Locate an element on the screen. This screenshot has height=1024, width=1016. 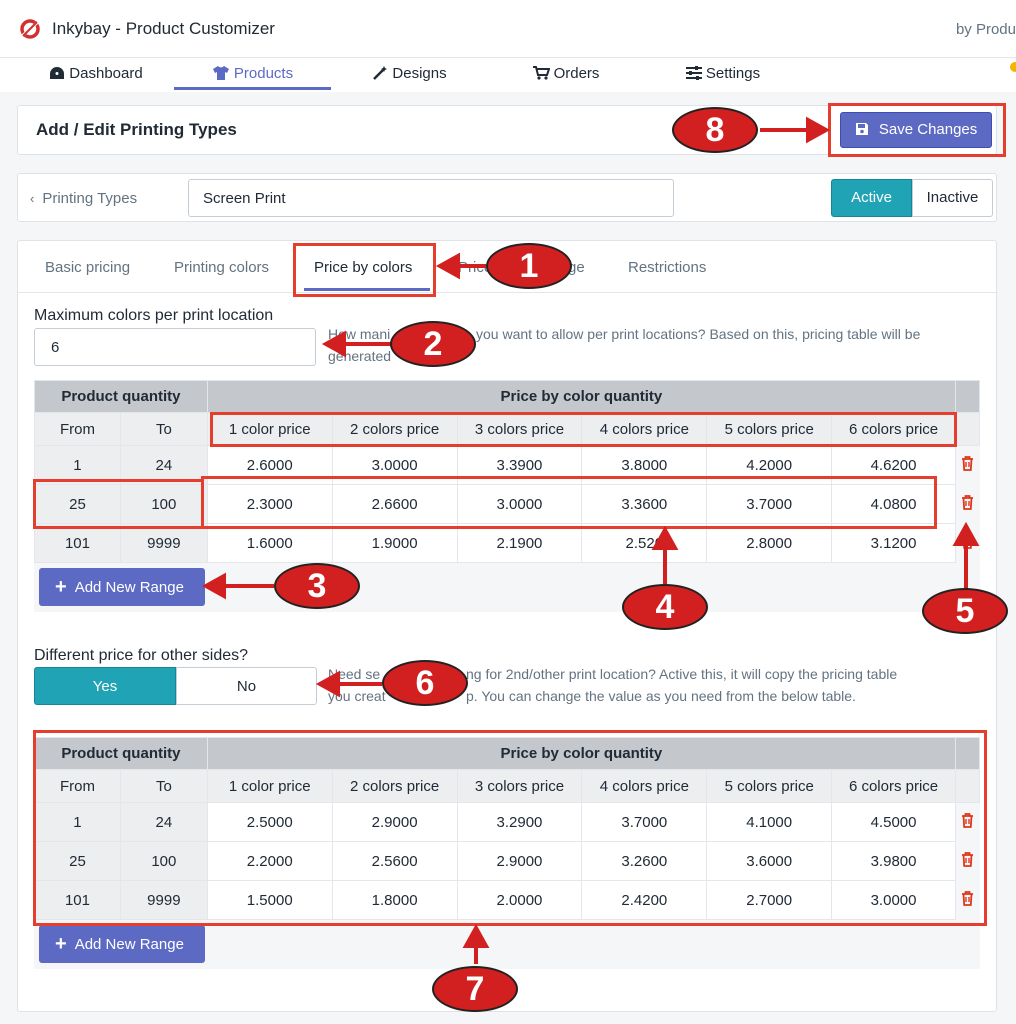
callout-2: 2 is located at coordinates (433, 344).